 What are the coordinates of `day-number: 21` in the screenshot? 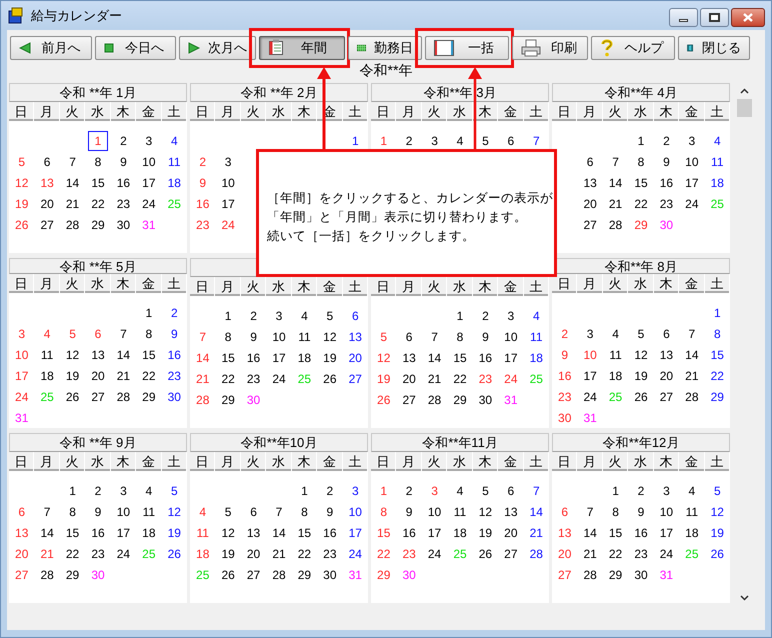 It's located at (123, 375).